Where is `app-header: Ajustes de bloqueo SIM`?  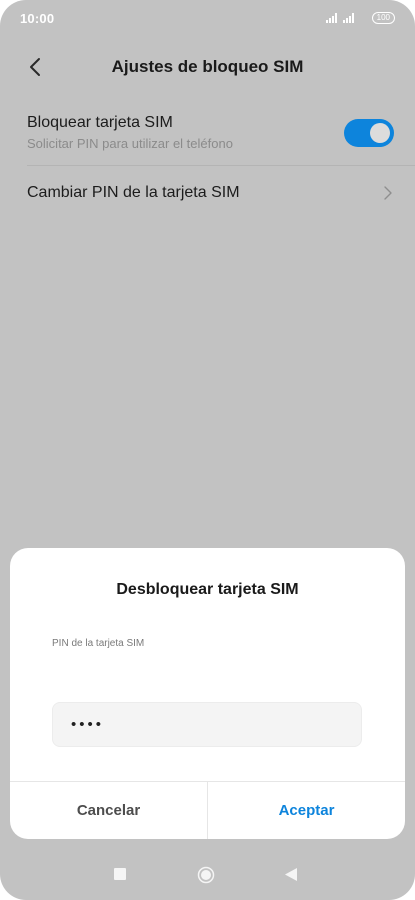 app-header: Ajustes de bloqueo SIM is located at coordinates (207, 67).